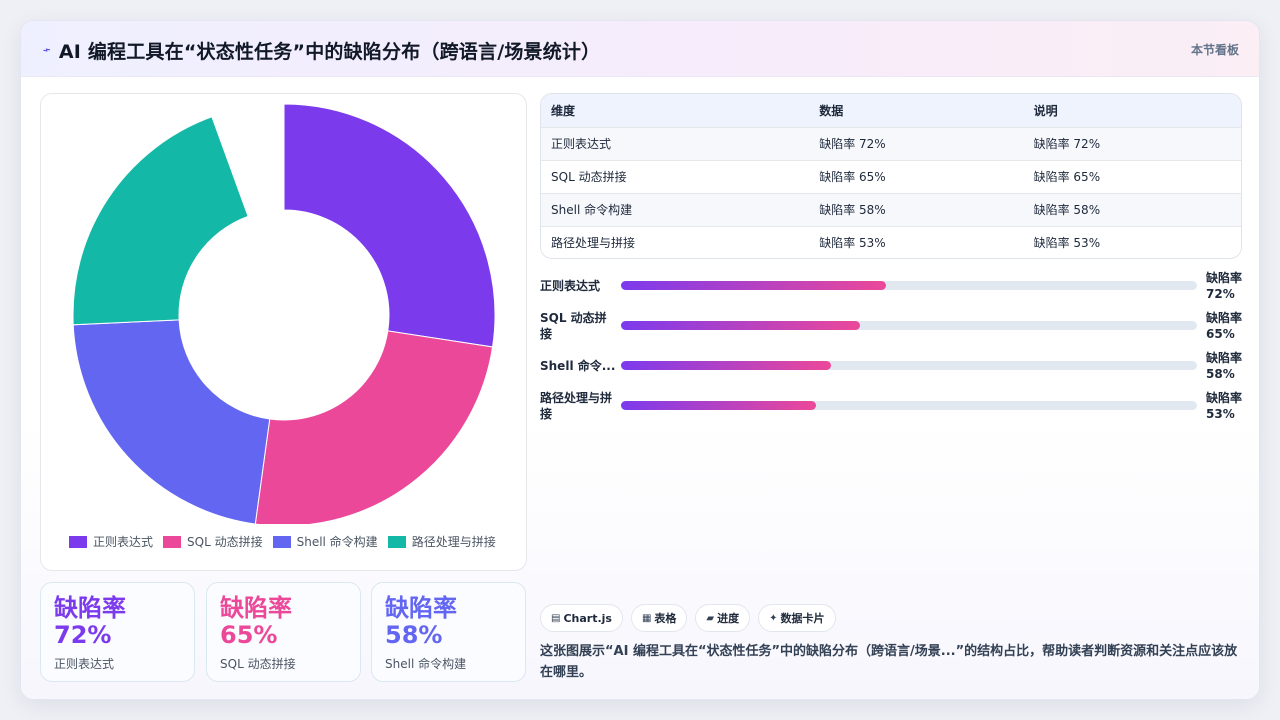 The image size is (1280, 720). I want to click on column-header-note: 说明, so click(1132, 111).